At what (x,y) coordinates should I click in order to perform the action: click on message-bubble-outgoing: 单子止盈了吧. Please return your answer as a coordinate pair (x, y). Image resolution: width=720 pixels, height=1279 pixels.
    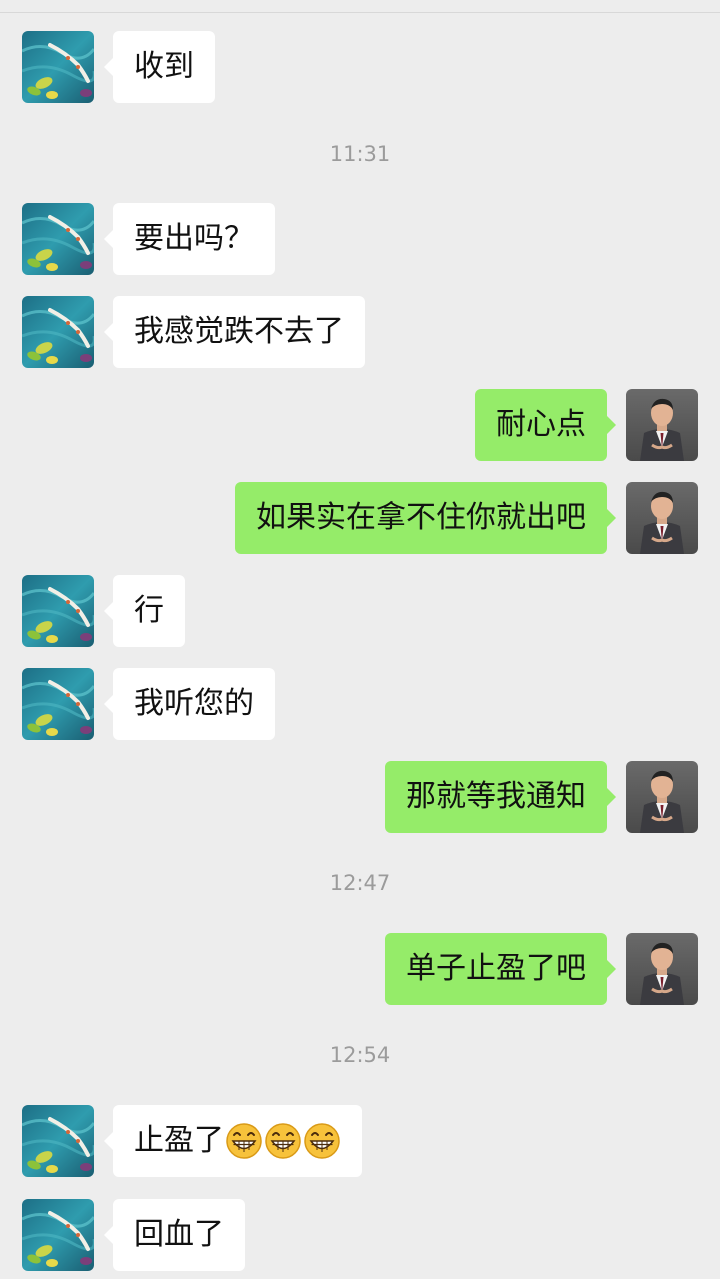
    Looking at the image, I should click on (500, 969).